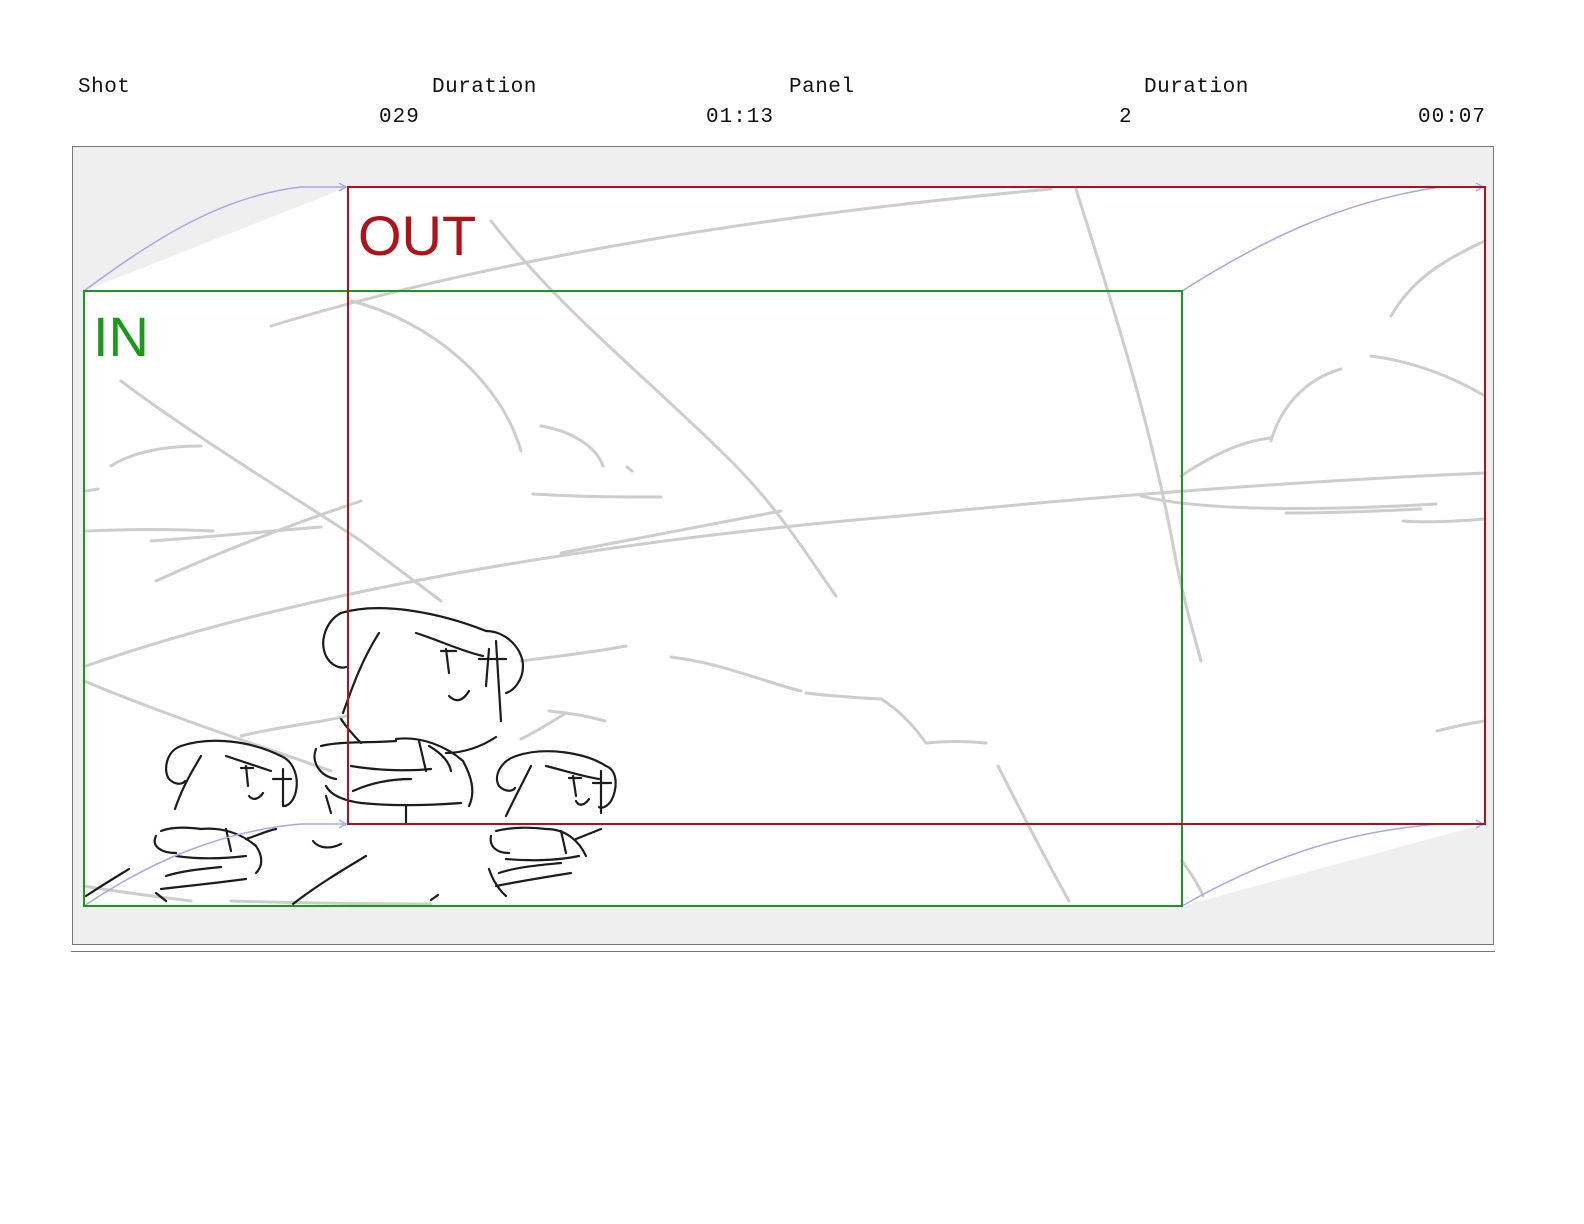 The height and width of the screenshot is (1224, 1584). Describe the element at coordinates (417, 235) in the screenshot. I see `out-frame-label: OUT` at that location.